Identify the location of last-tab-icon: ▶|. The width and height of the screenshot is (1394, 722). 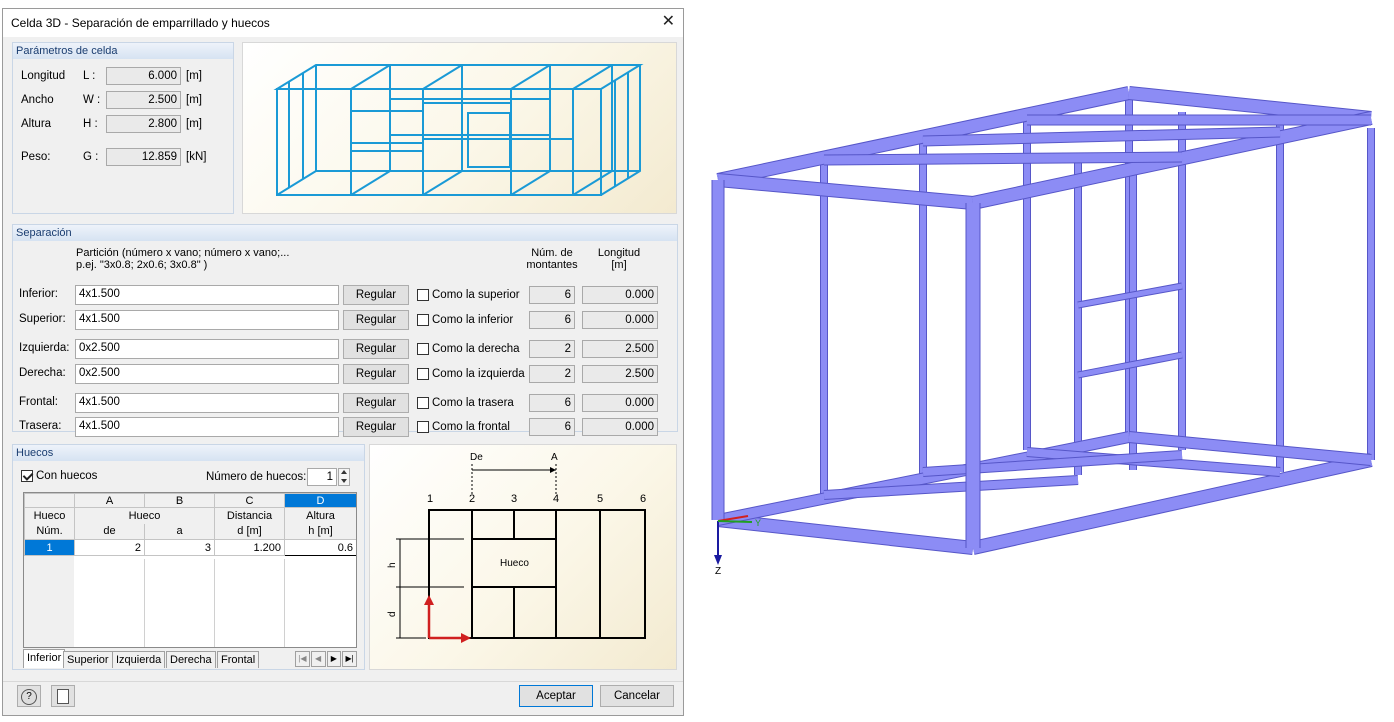
(349, 659).